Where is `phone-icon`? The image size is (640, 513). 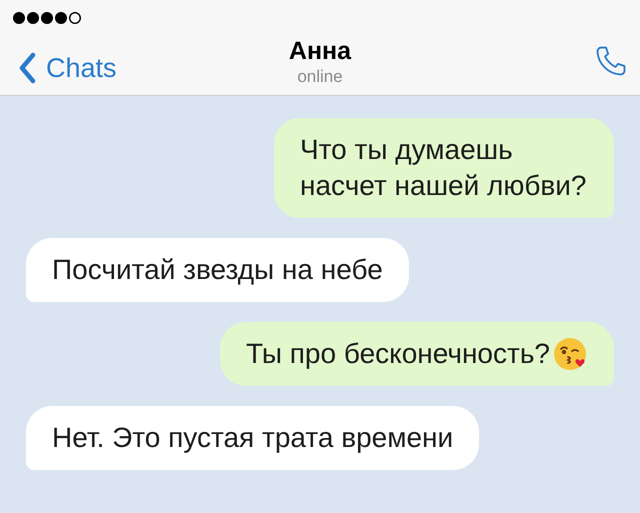 phone-icon is located at coordinates (611, 61).